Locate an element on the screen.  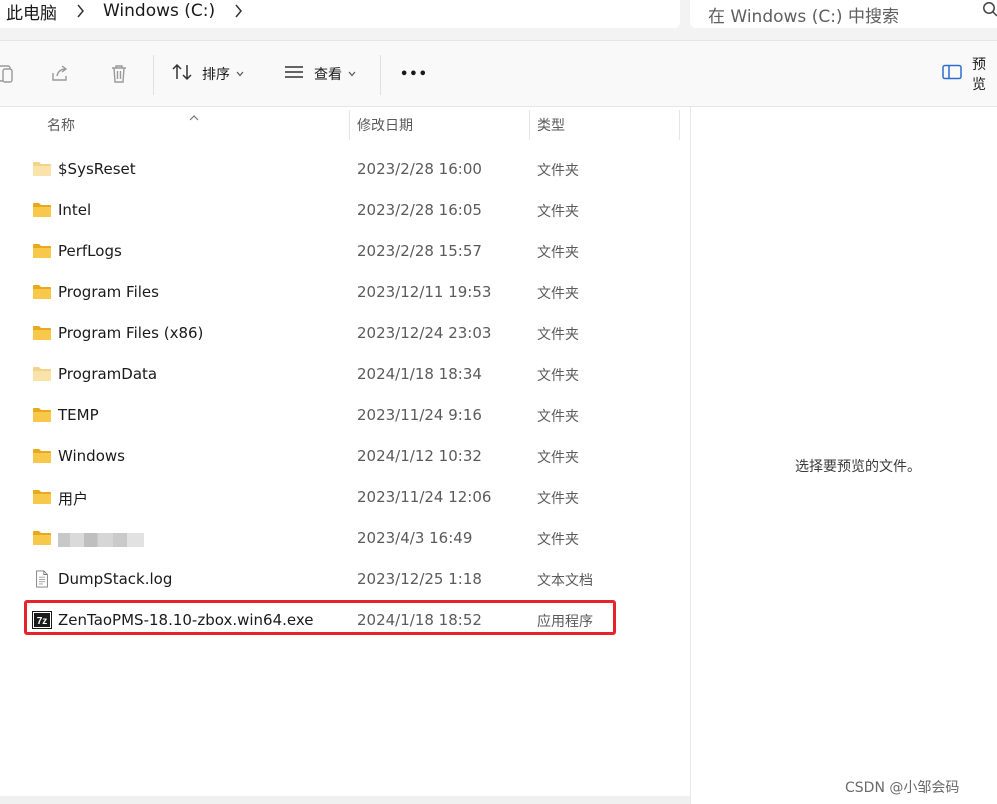
file-name: $SysReset is located at coordinates (97, 169).